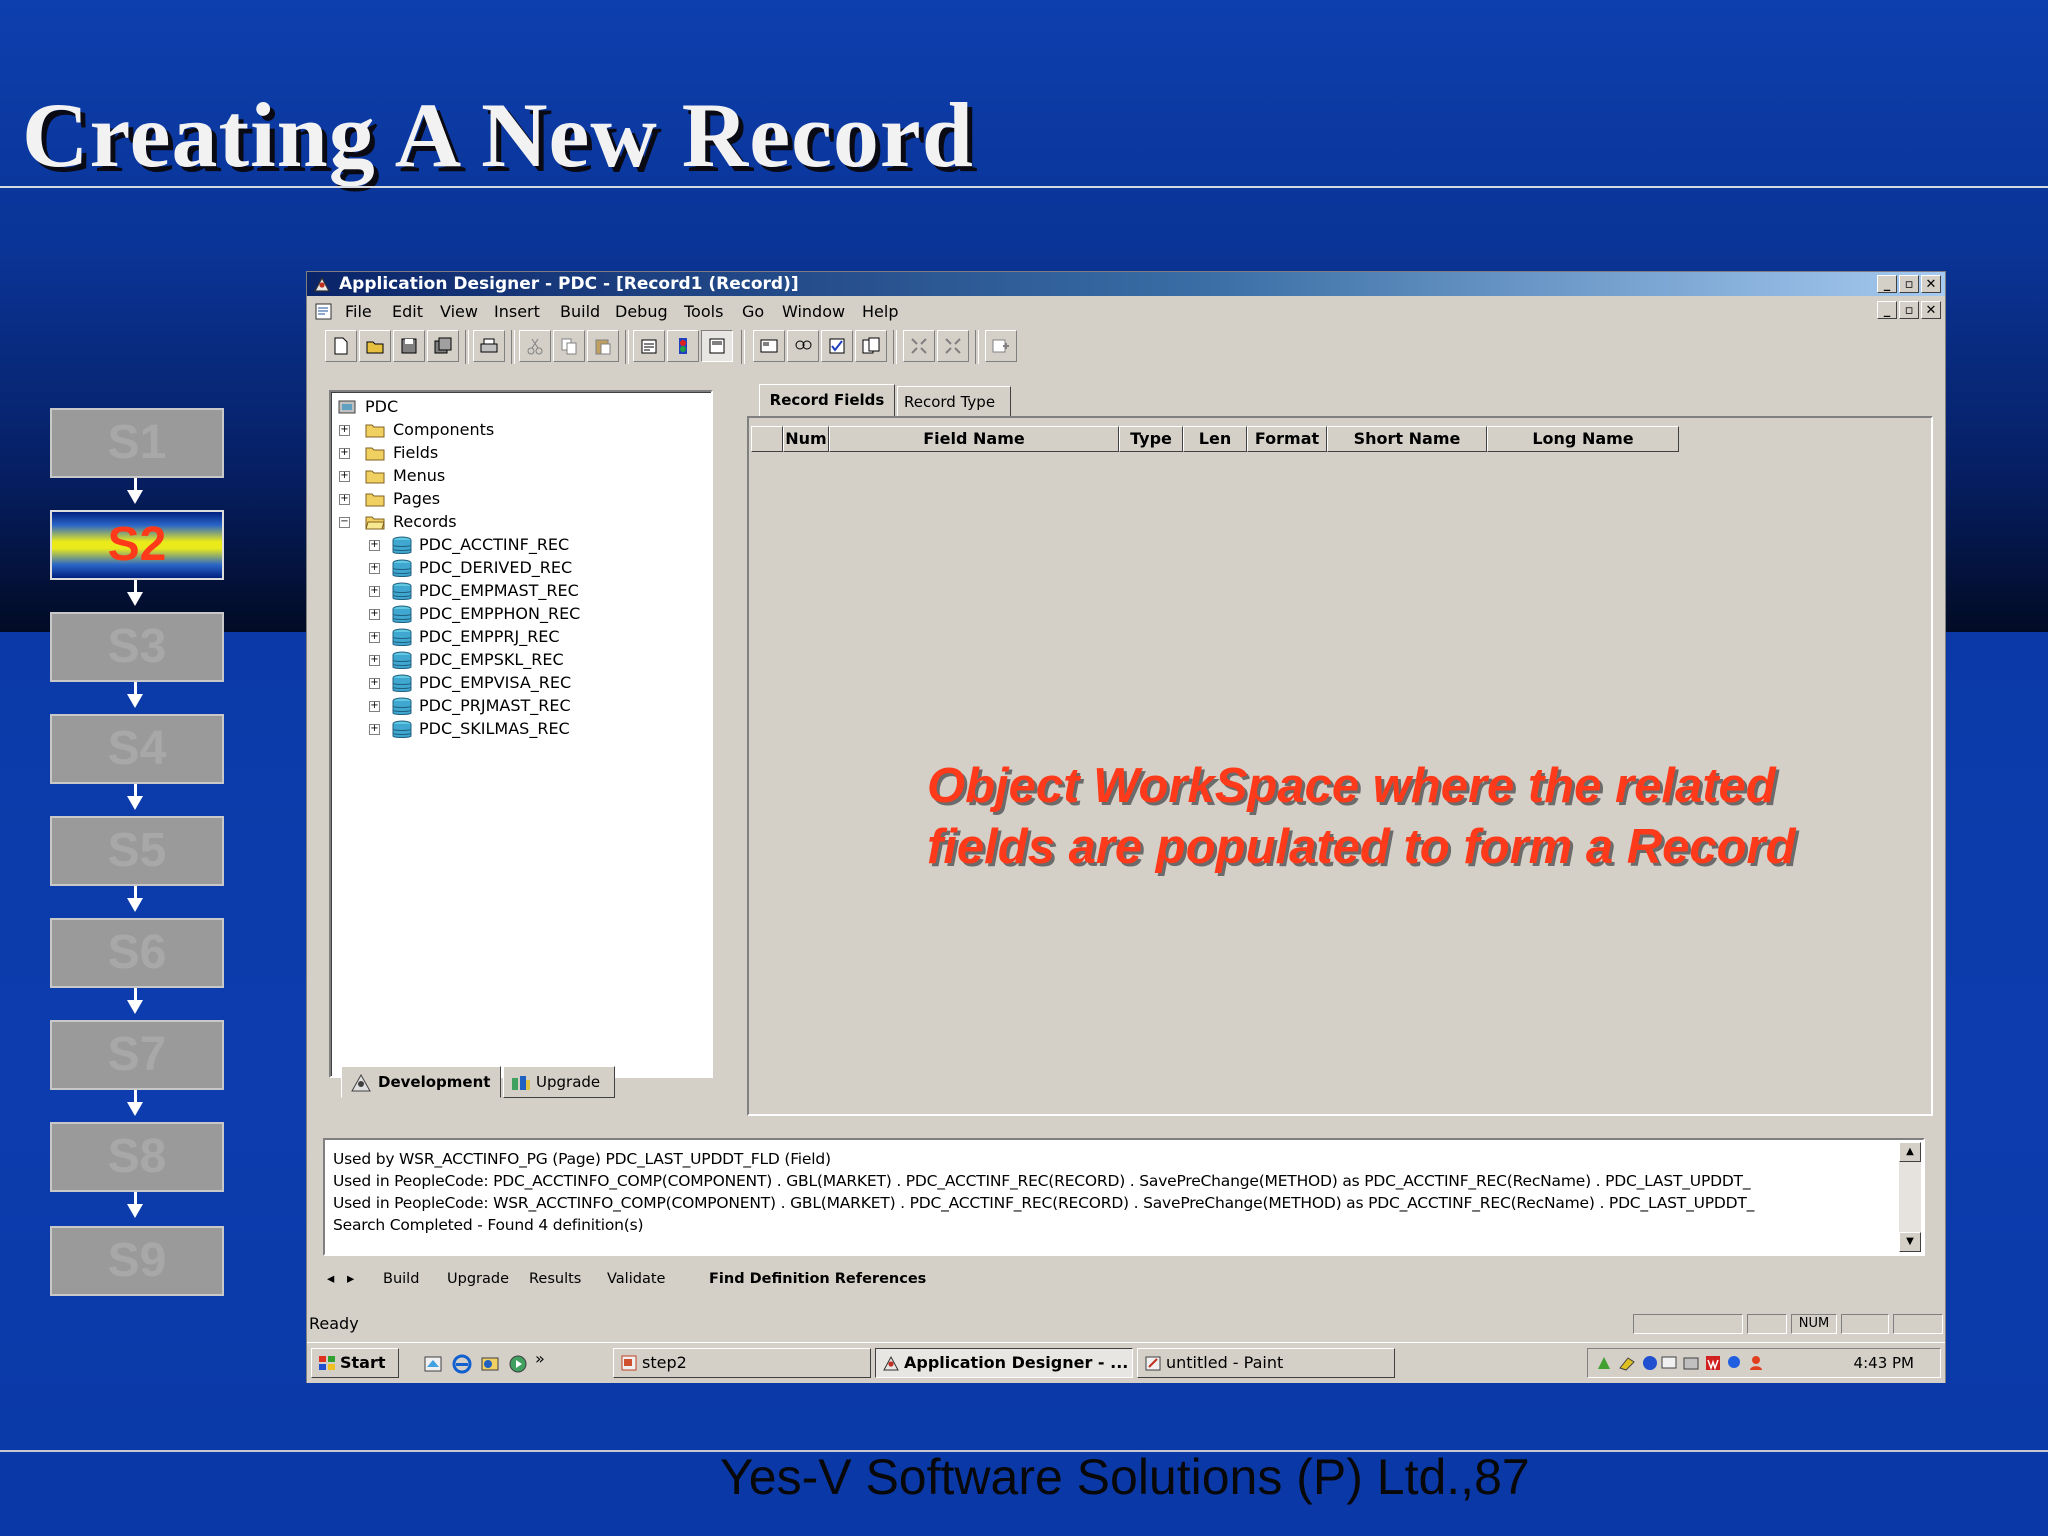 The width and height of the screenshot is (2048, 1536). Describe the element at coordinates (817, 1279) in the screenshot. I see `output-tab-find-definition-references: Find Definition References` at that location.